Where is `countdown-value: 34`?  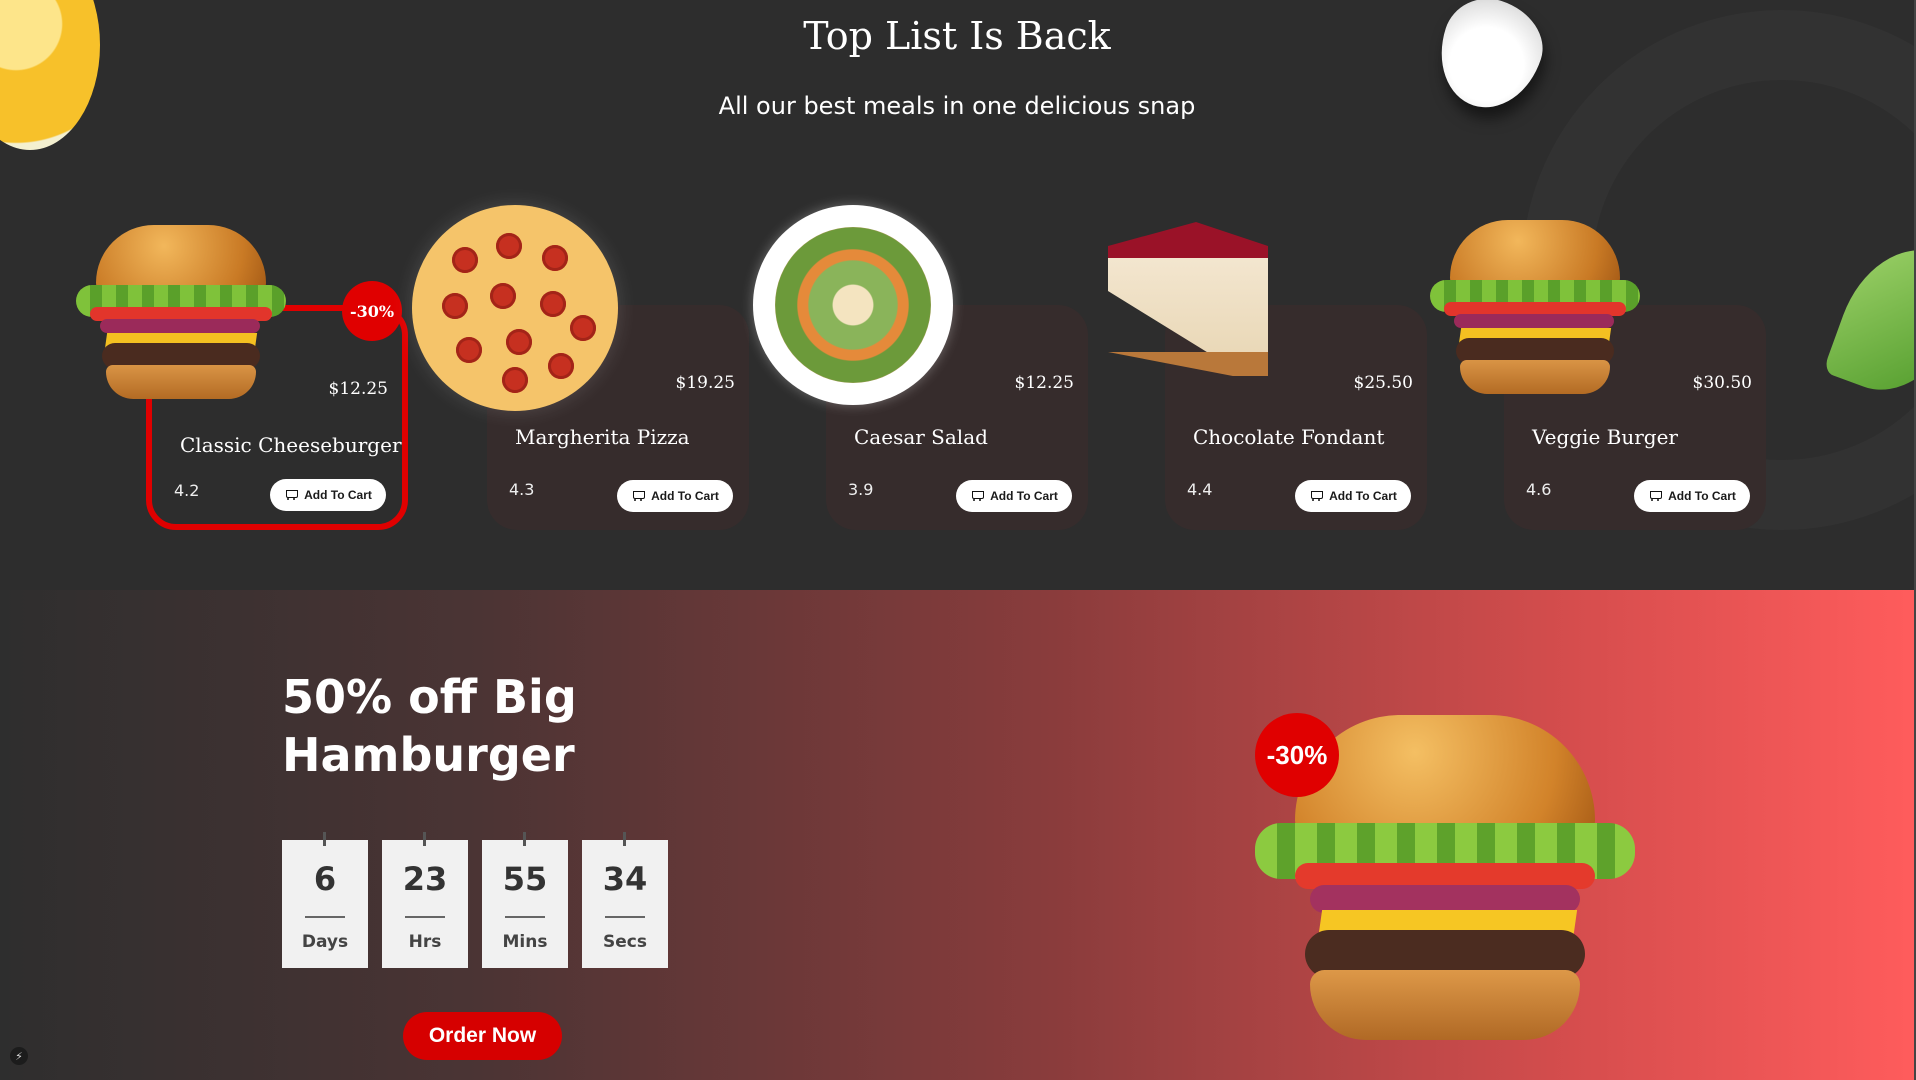 countdown-value: 34 is located at coordinates (625, 879).